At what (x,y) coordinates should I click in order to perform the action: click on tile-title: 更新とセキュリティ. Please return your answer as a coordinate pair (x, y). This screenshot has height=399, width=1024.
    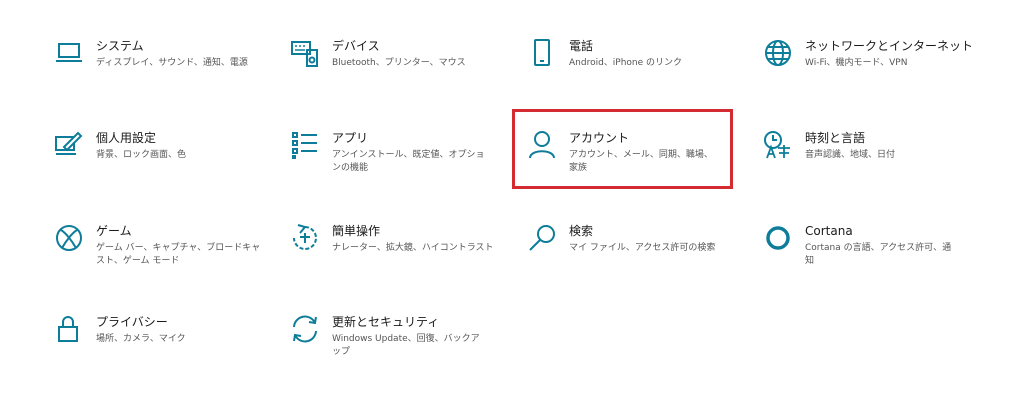
    Looking at the image, I should click on (386, 322).